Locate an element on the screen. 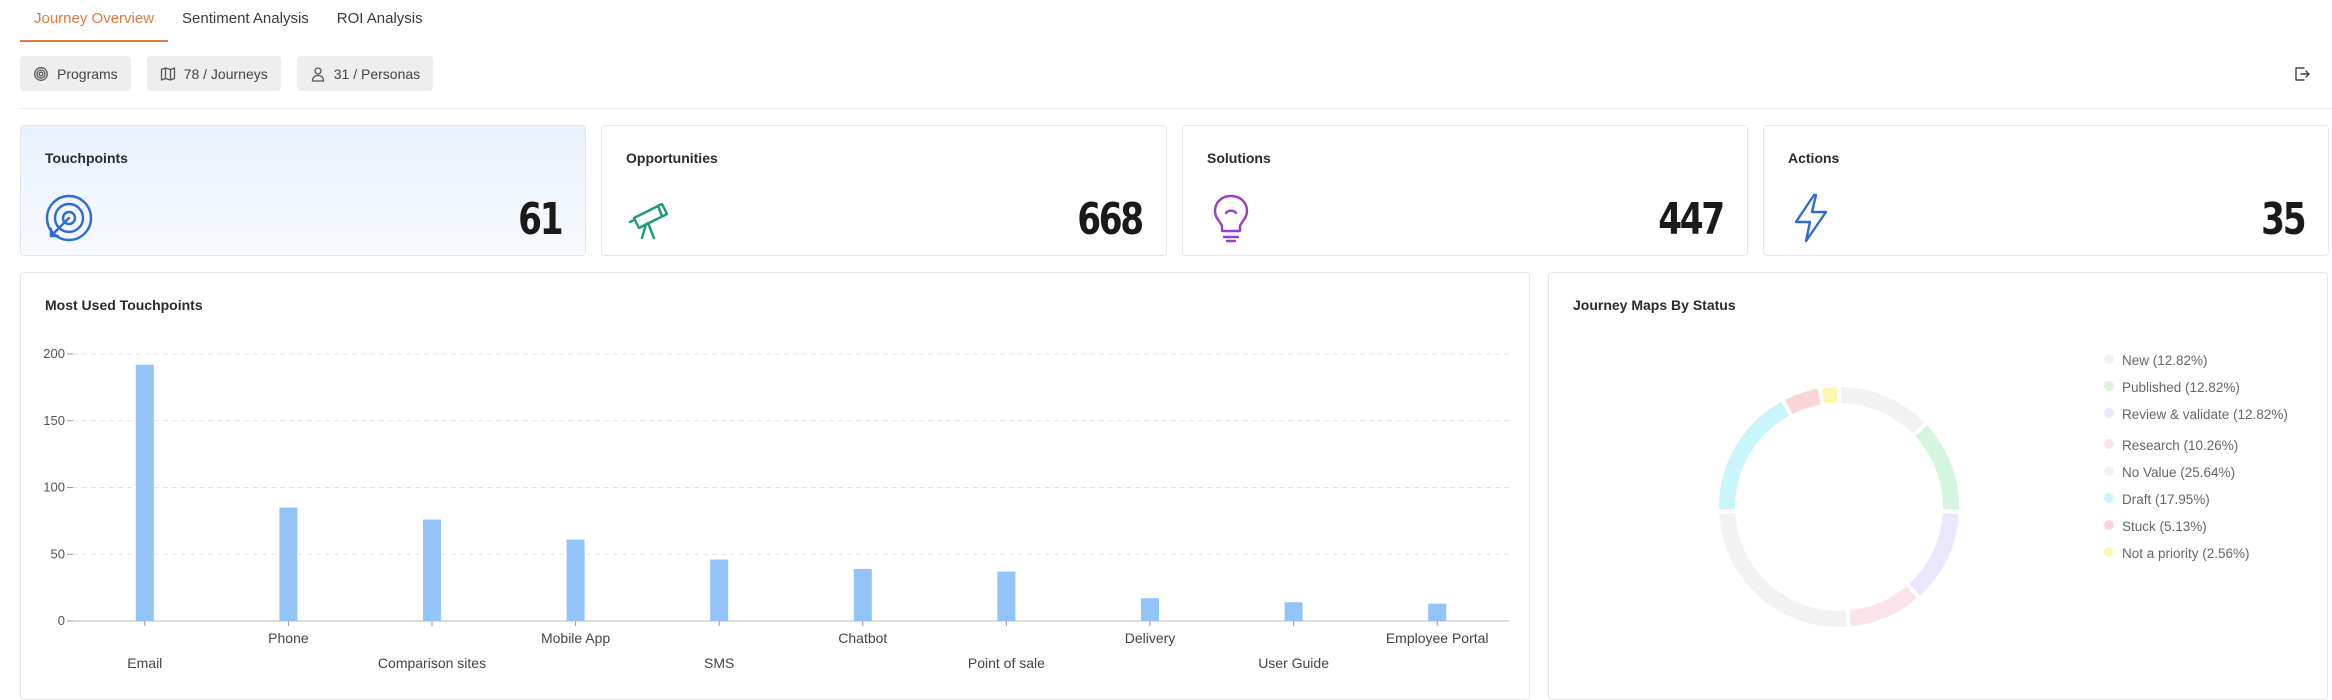 The height and width of the screenshot is (700, 2332). legend-label: Not a priority (2.56%) is located at coordinates (2186, 553).